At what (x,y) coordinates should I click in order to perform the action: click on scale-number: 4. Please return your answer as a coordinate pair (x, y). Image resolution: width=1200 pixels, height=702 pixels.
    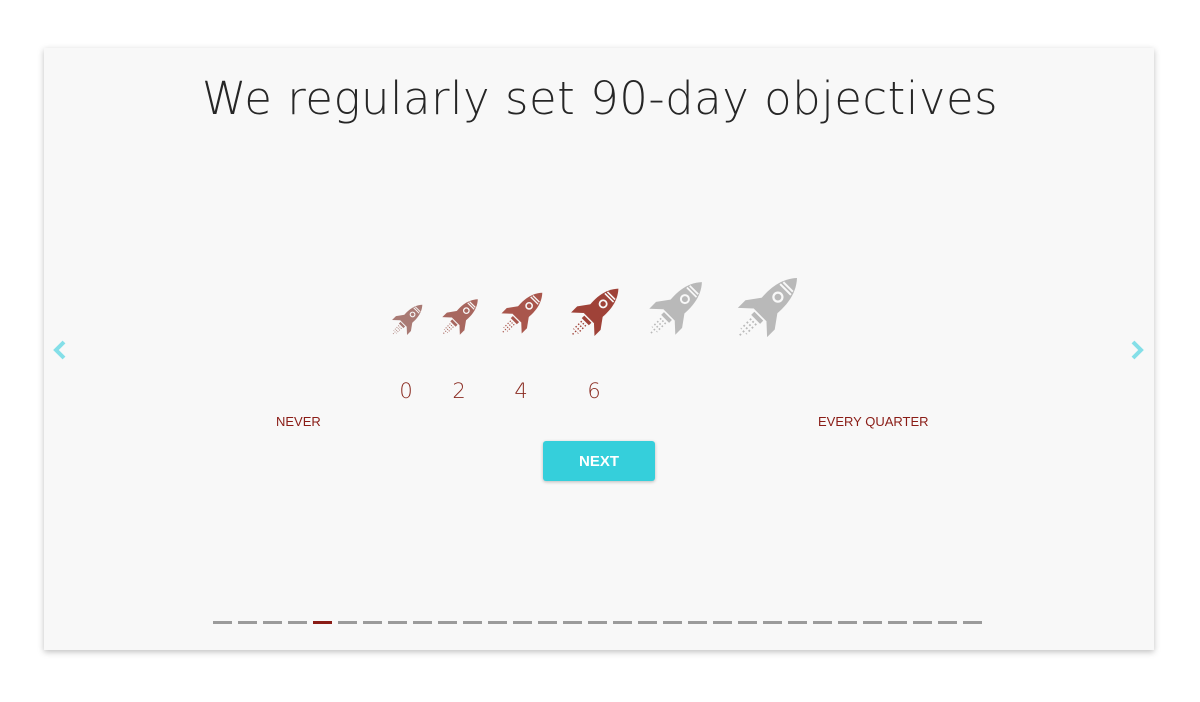
    Looking at the image, I should click on (521, 391).